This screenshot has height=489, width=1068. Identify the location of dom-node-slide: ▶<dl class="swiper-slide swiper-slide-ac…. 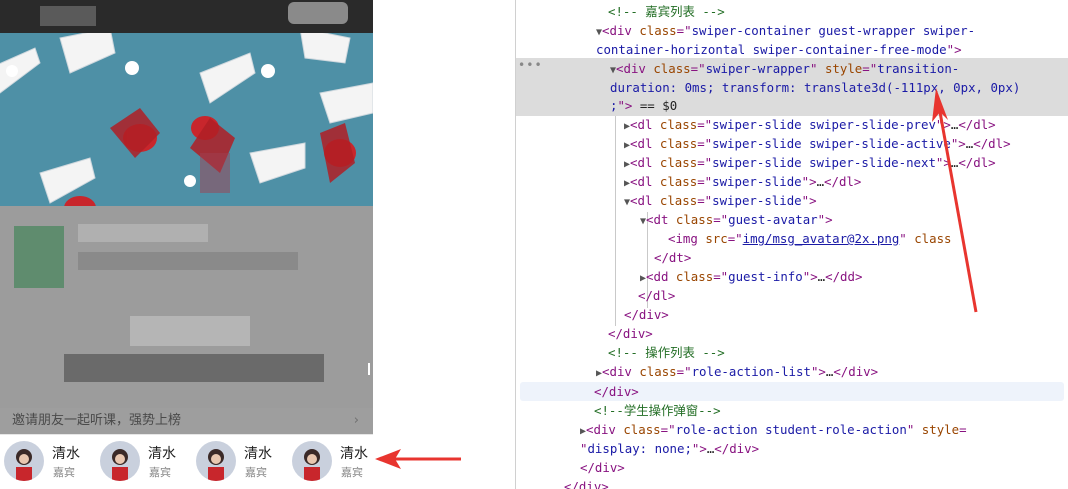
(817, 143).